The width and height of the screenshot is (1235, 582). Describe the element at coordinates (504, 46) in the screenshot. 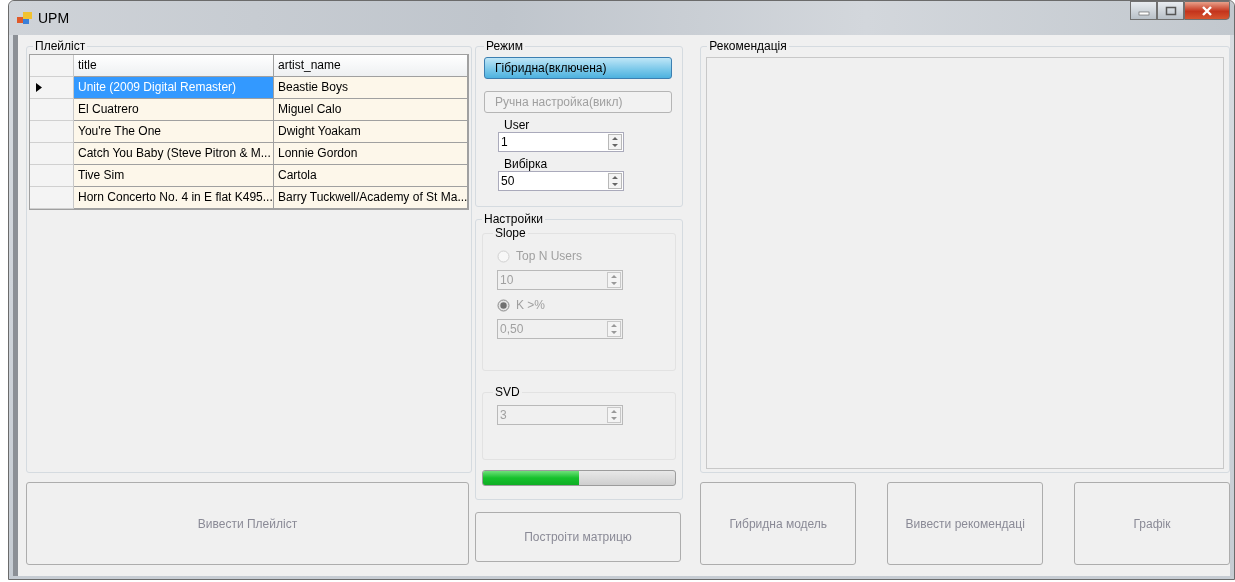

I see `group-title: Режим` at that location.